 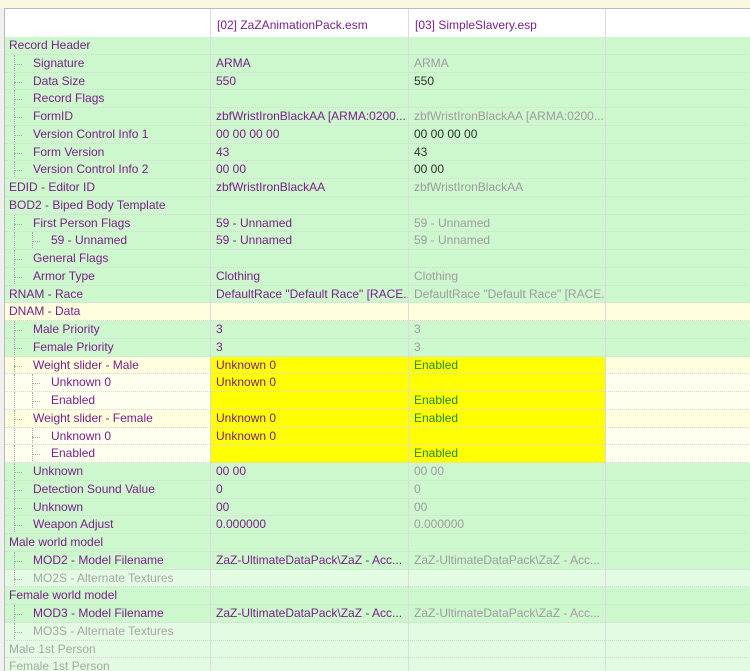 I want to click on tree-row: Unknown 00 00, so click(x=377, y=507).